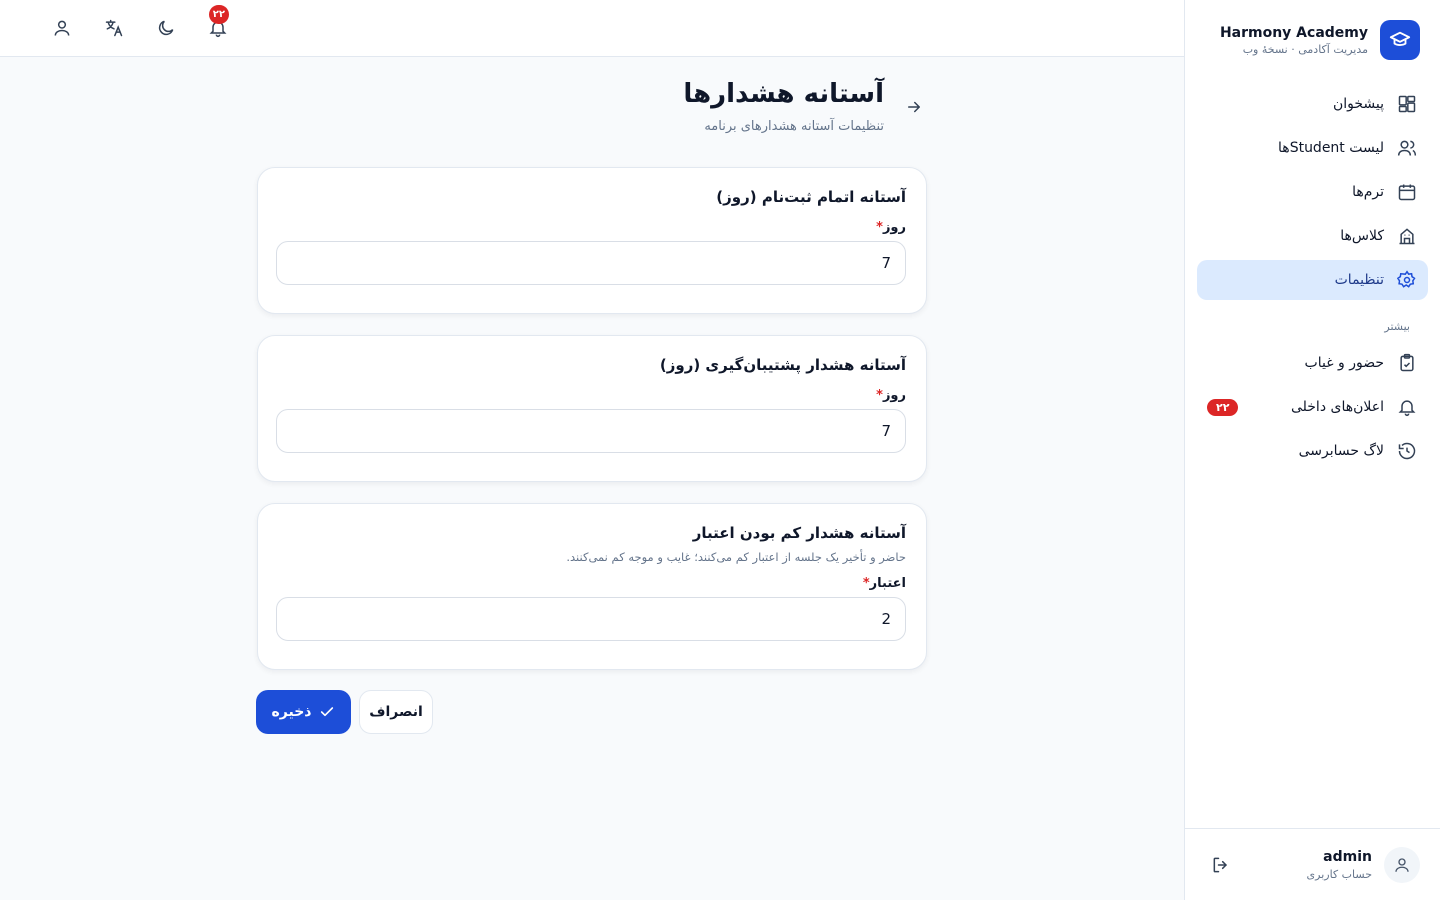 This screenshot has height=900, width=1440. I want to click on sidebar-item-settings: تنظیمات, so click(1312, 280).